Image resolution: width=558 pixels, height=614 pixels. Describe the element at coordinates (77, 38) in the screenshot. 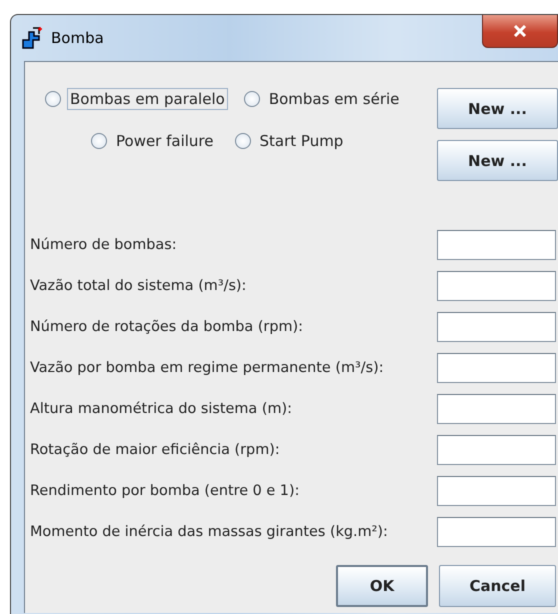

I see `window-title: Bomba` at that location.